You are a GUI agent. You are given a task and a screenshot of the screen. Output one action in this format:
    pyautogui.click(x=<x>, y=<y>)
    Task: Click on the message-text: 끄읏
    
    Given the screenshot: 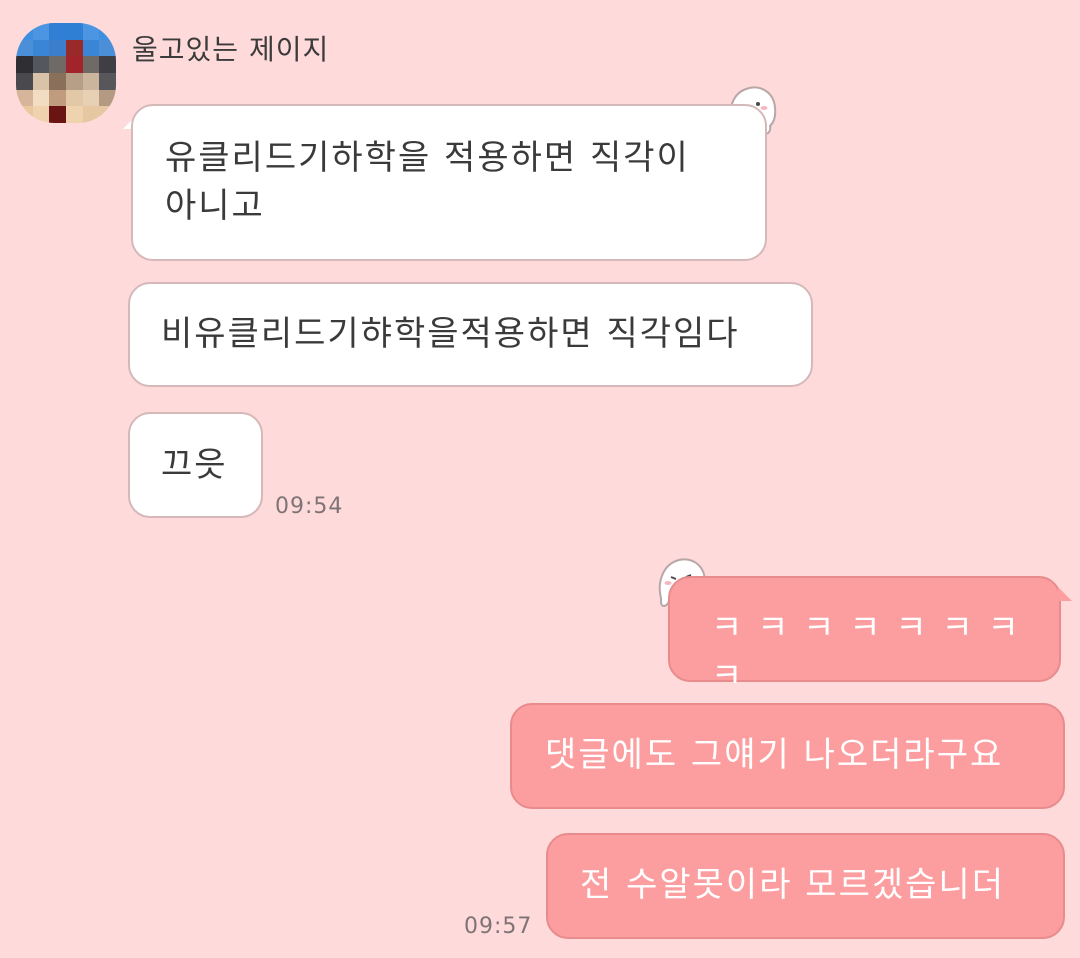 What is the action you would take?
    pyautogui.click(x=194, y=465)
    